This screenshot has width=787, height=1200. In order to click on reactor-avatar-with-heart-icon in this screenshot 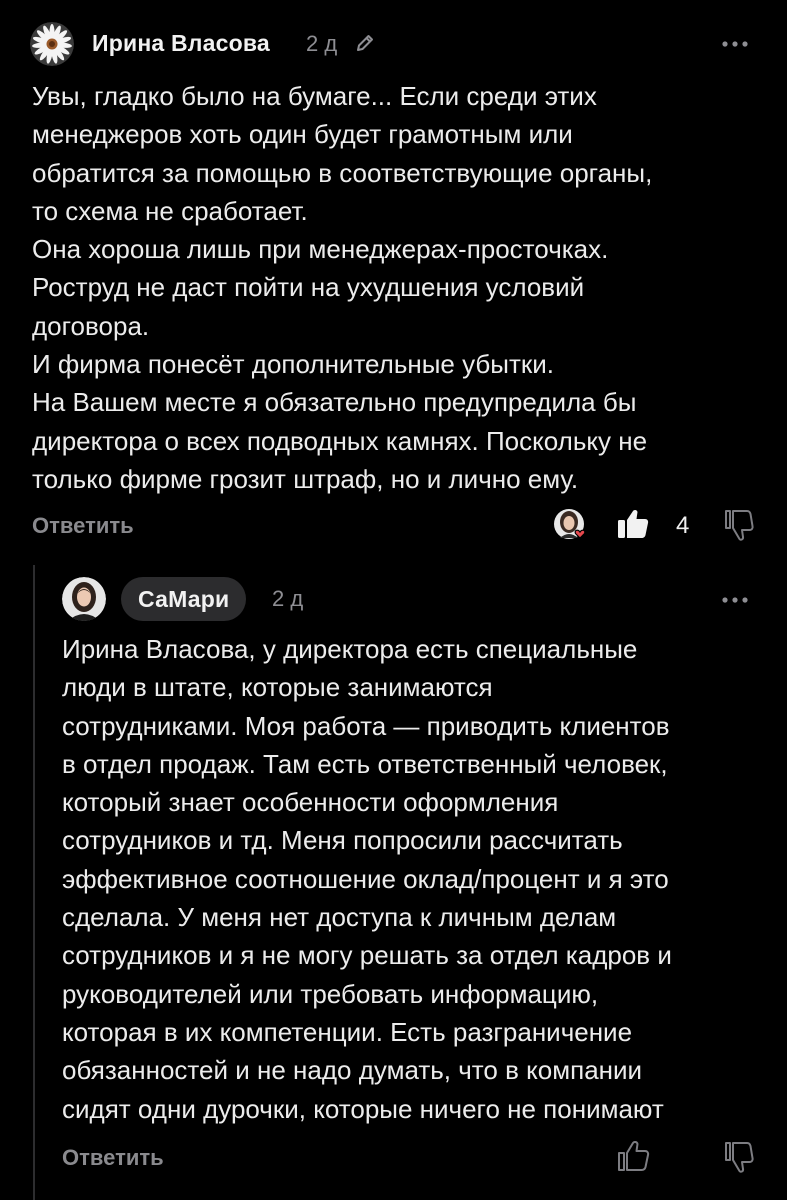, I will do `click(571, 526)`.